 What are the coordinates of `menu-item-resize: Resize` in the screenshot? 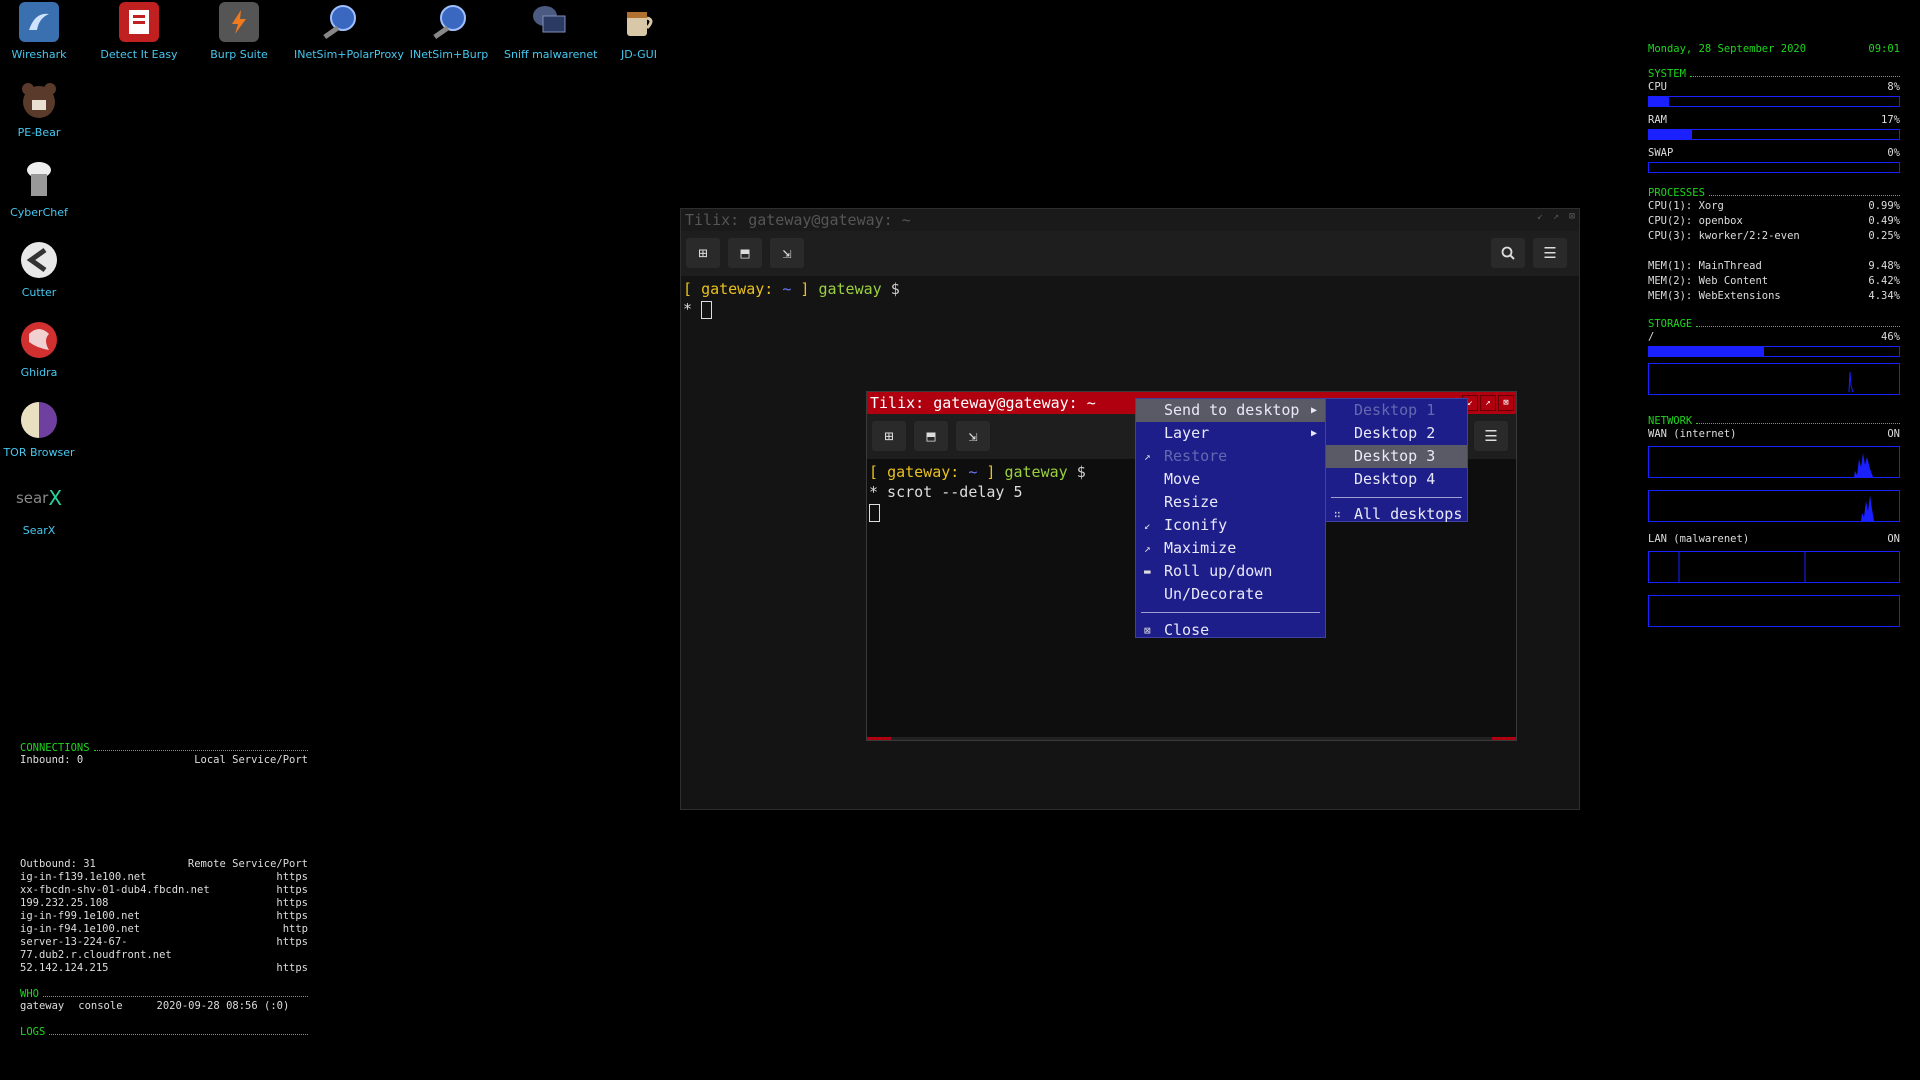 It's located at (1230, 502).